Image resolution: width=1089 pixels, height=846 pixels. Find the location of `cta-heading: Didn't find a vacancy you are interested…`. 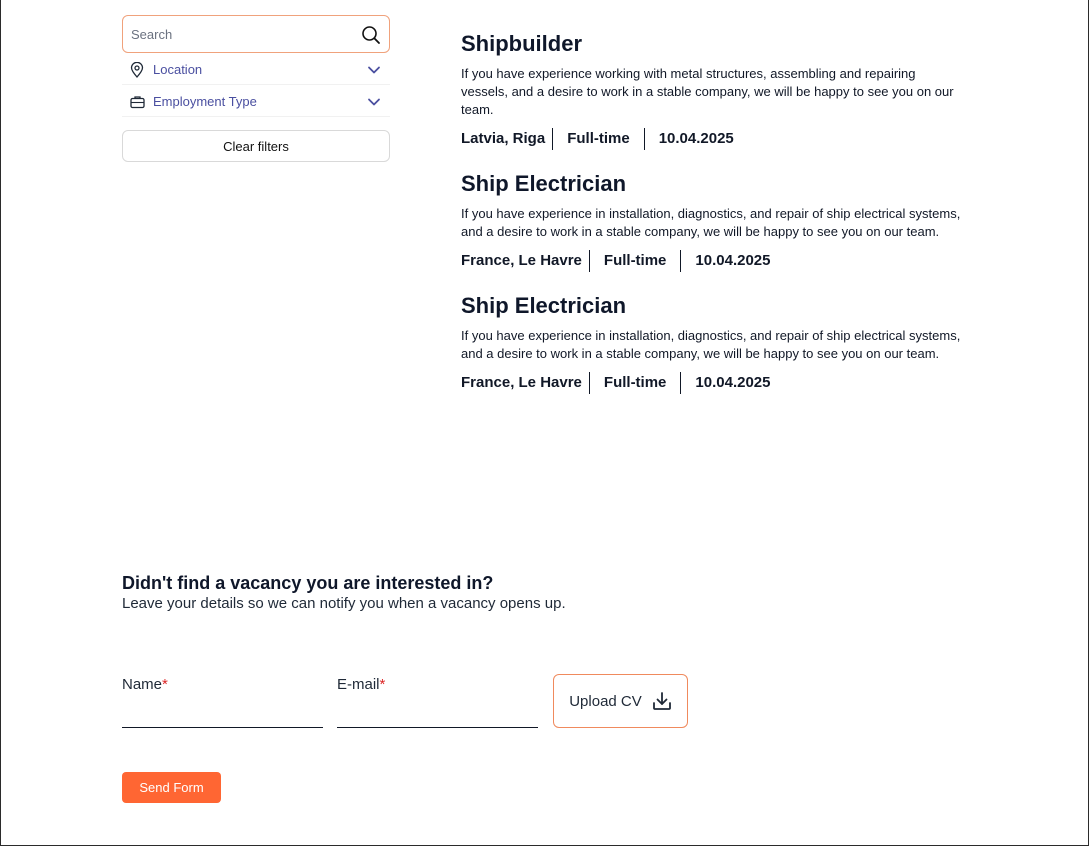

cta-heading: Didn't find a vacancy you are interested… is located at coordinates (308, 583).